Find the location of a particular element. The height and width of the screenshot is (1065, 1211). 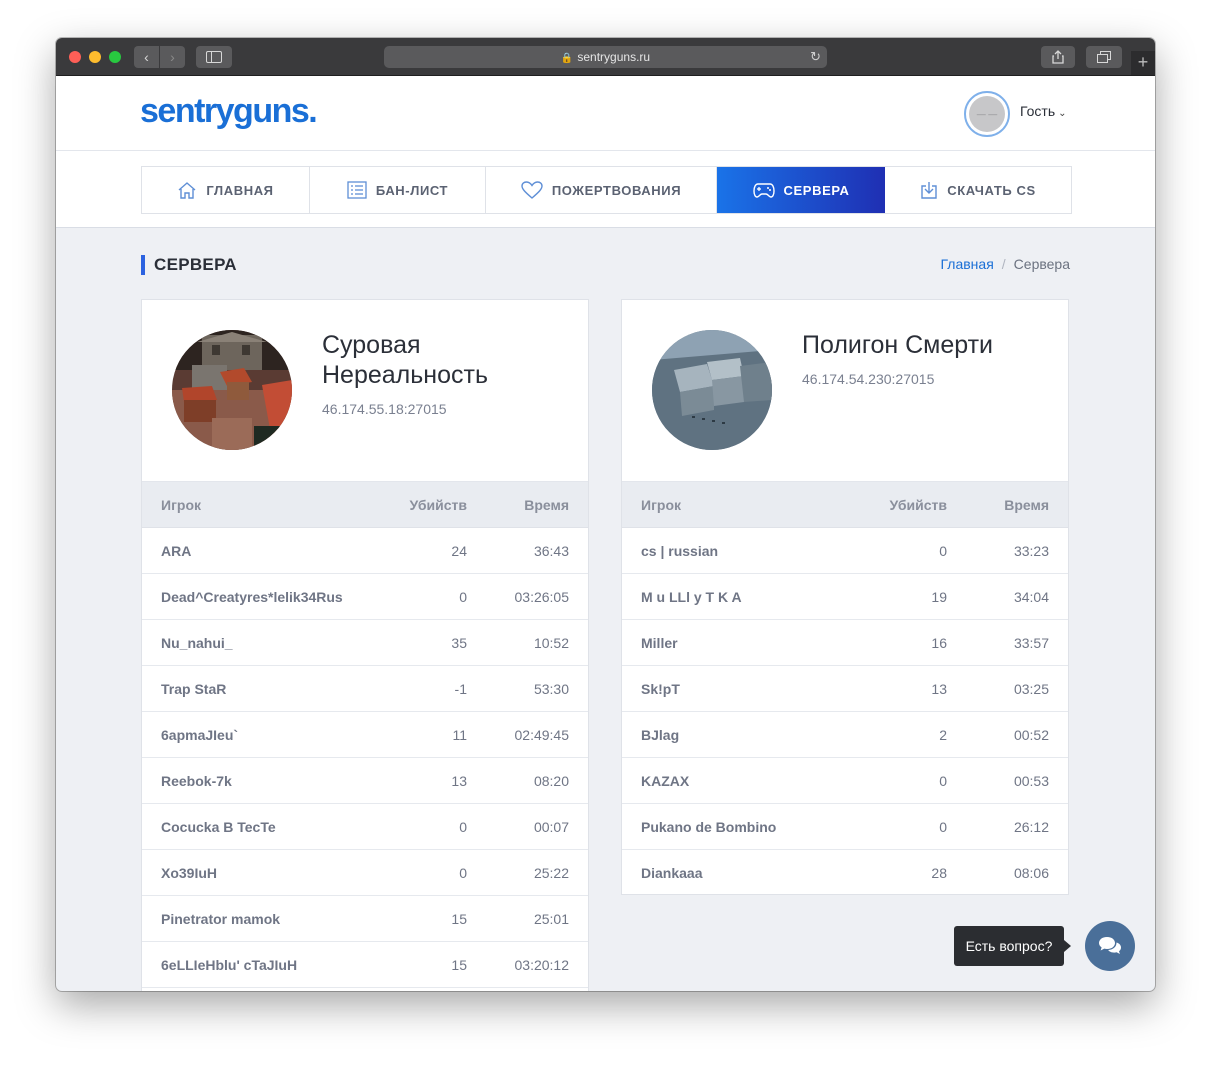

back-button: ‹ is located at coordinates (146, 57).